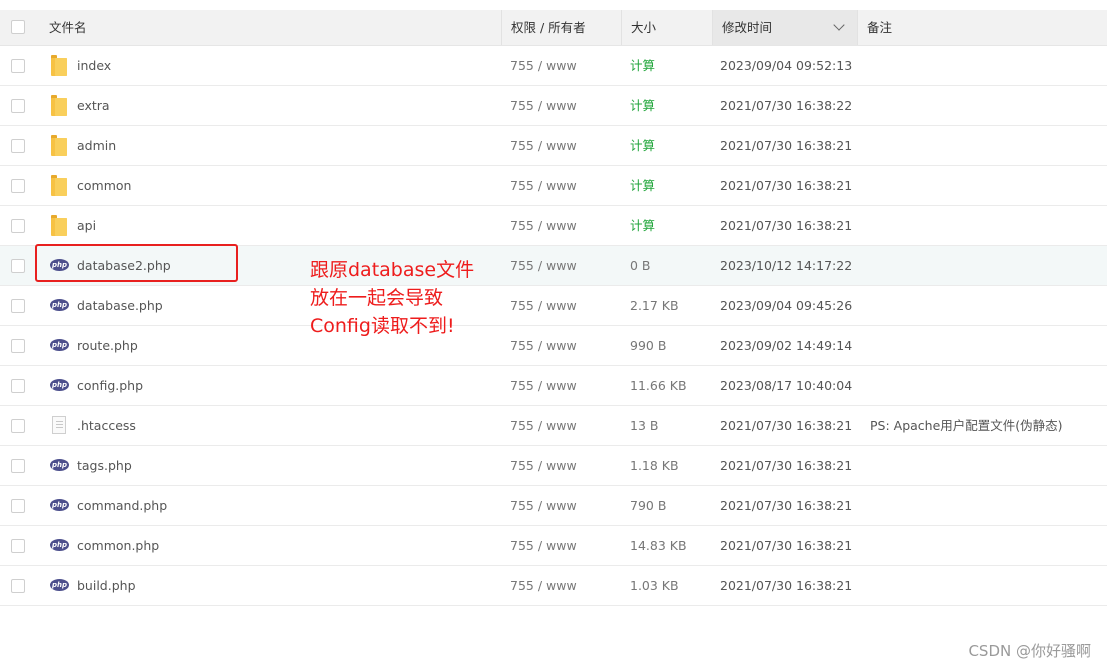 Image resolution: width=1107 pixels, height=669 pixels. Describe the element at coordinates (270, 27) in the screenshot. I see `col-name-header: 文件名` at that location.